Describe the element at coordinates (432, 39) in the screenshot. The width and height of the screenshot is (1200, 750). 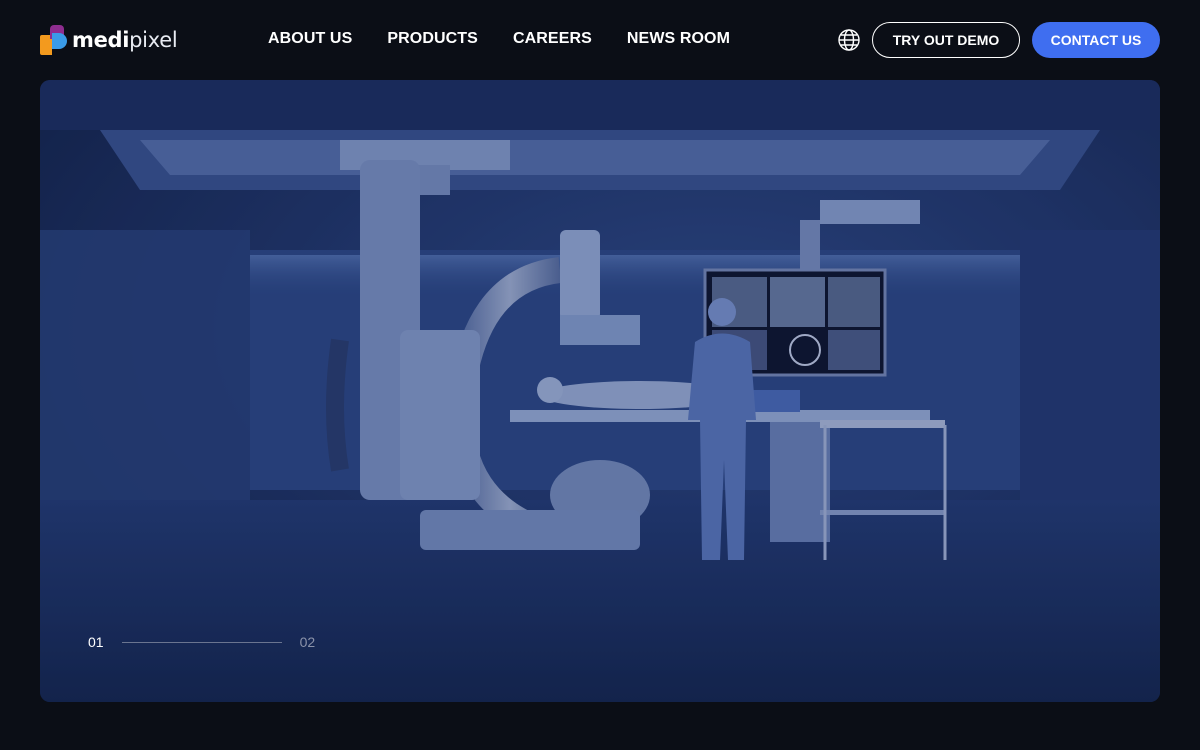
I see `nav-products: PRODUCTS` at that location.